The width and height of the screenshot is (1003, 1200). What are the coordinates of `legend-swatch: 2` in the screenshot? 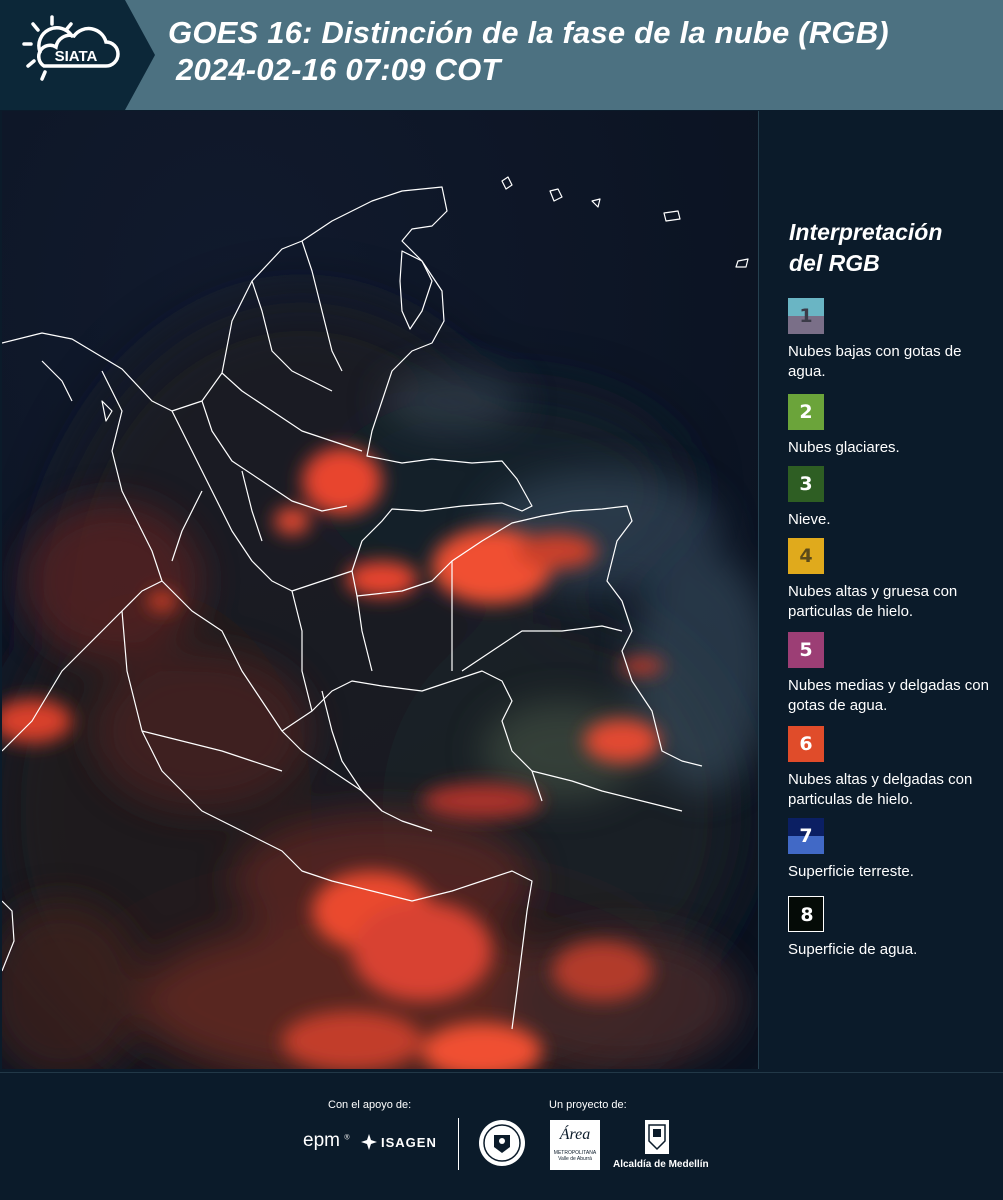 It's located at (806, 412).